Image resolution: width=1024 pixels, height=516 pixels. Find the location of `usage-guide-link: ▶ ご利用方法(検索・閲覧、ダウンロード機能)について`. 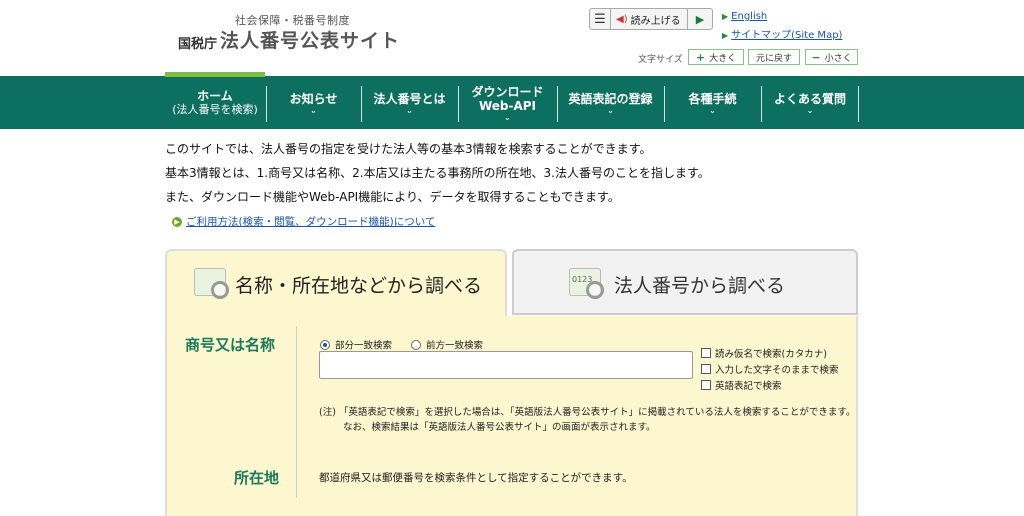

usage-guide-link: ▶ ご利用方法(検索・閲覧、ダウンロード機能)について is located at coordinates (303, 221).